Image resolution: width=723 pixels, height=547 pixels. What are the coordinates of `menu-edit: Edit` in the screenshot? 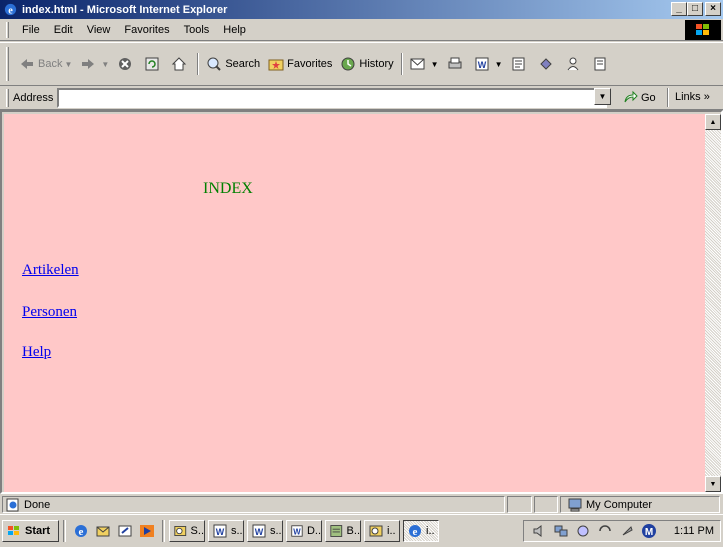 It's located at (63, 30).